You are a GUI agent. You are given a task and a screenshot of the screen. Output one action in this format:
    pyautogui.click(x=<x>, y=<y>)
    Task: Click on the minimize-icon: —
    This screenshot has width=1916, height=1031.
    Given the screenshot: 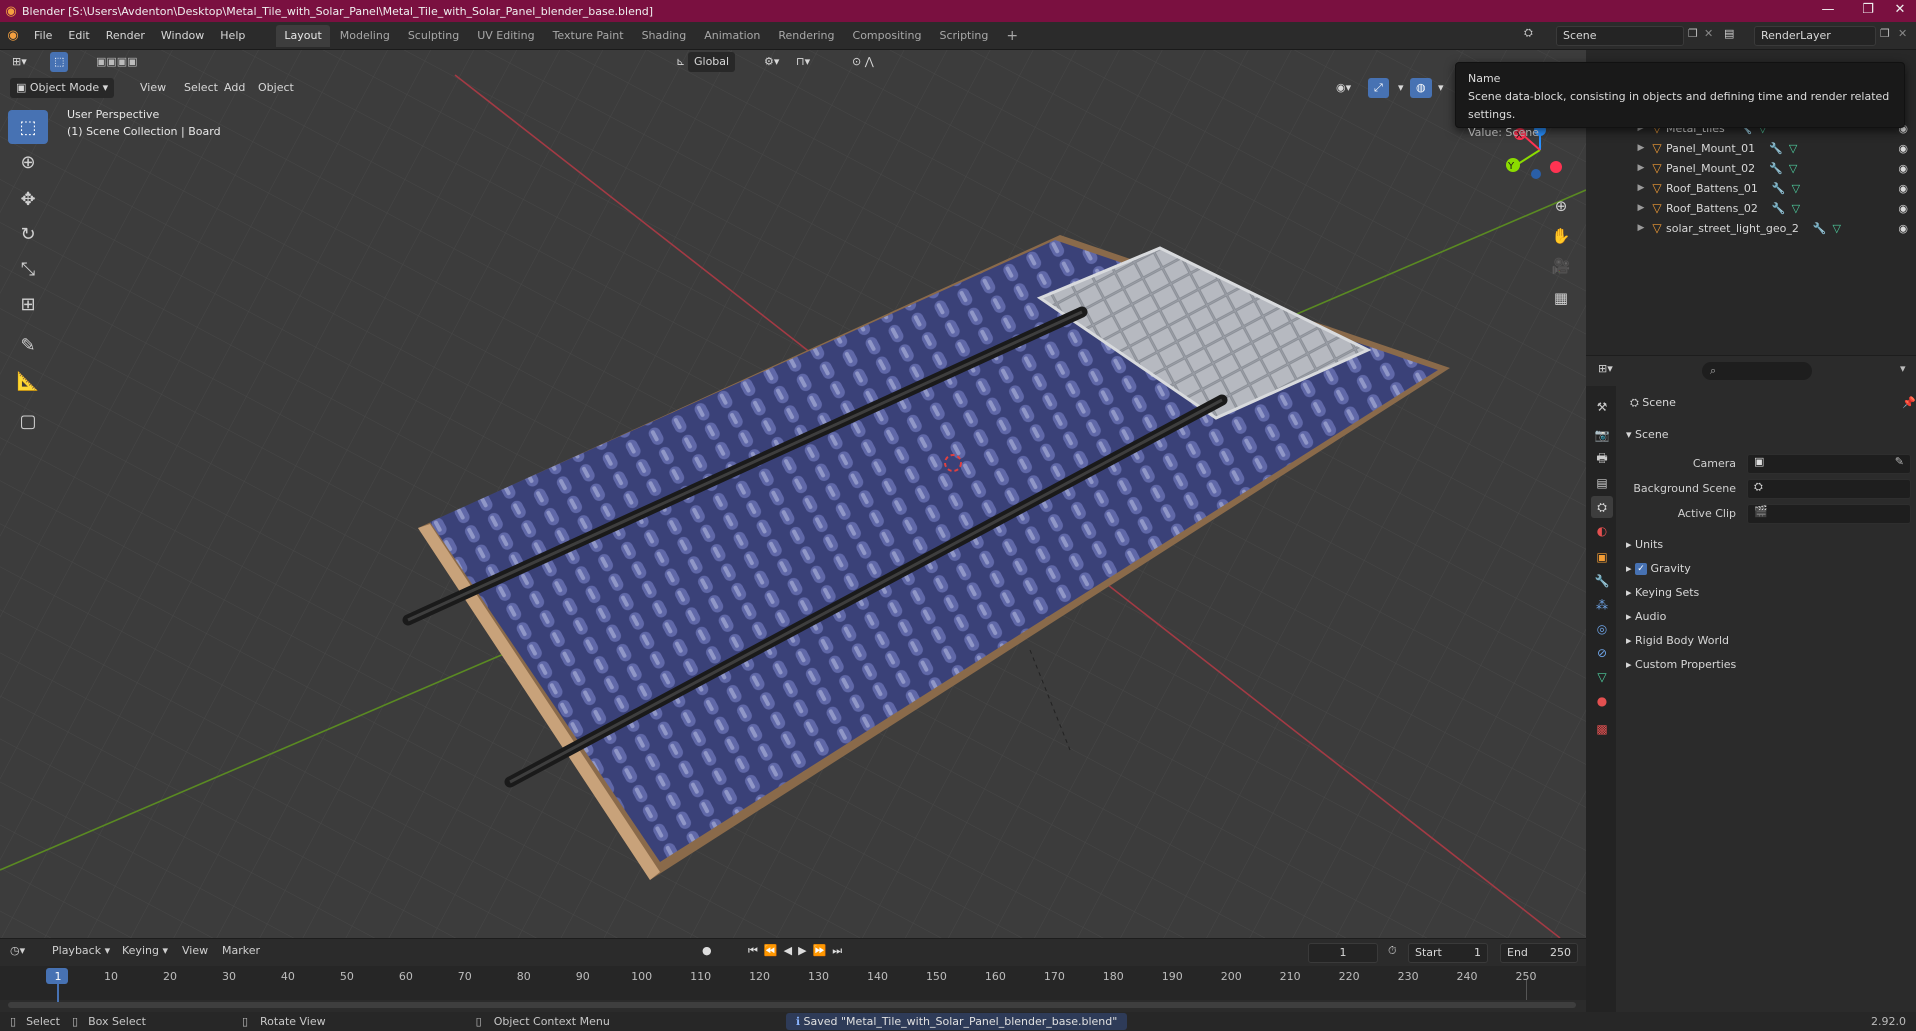 What is the action you would take?
    pyautogui.click(x=1828, y=11)
    